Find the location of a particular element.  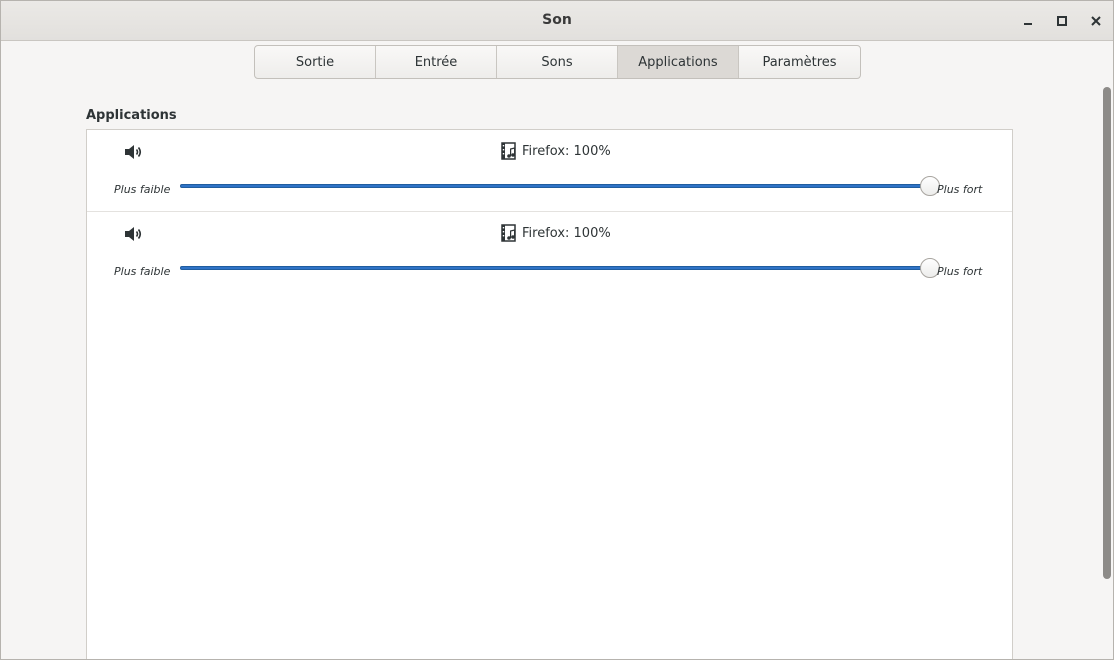

close-icon is located at coordinates (1096, 21).